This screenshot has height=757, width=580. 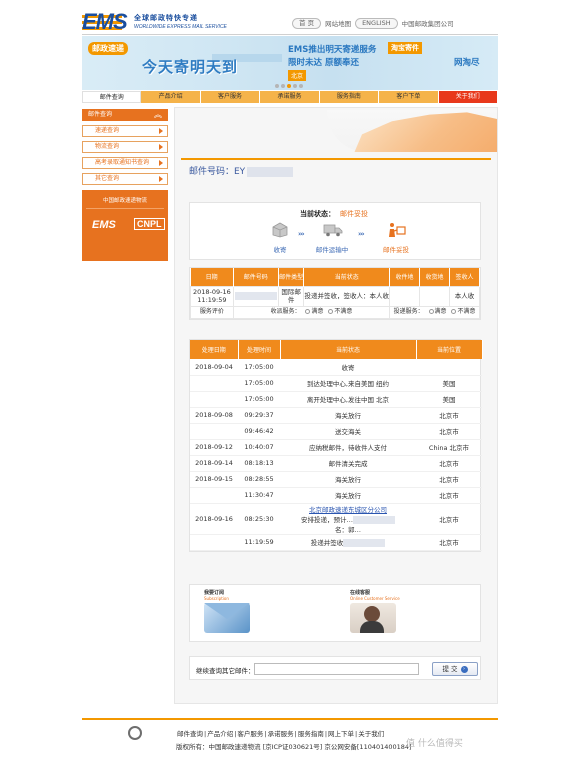 What do you see at coordinates (377, 614) in the screenshot?
I see `online-service-card: 在线客服 Online Customer Service` at bounding box center [377, 614].